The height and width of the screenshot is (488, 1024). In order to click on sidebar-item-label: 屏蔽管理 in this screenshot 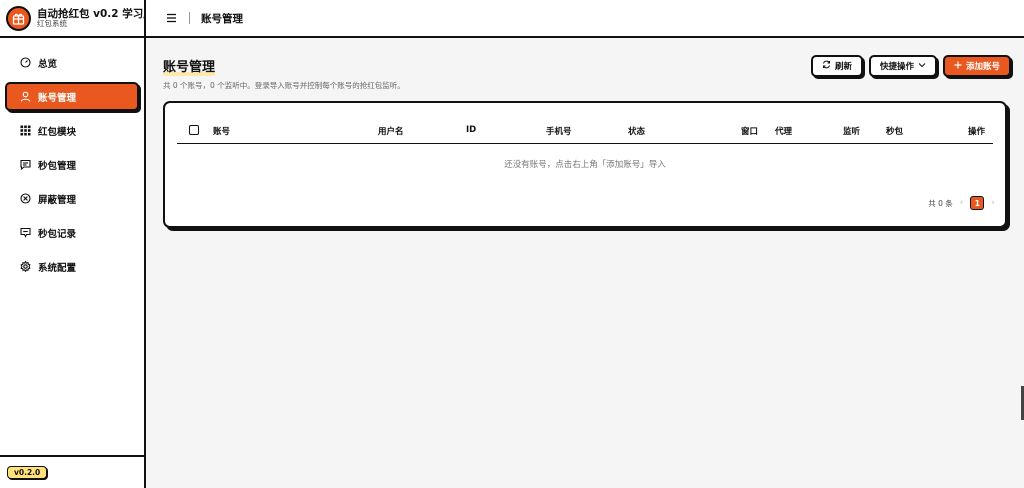, I will do `click(57, 200)`.